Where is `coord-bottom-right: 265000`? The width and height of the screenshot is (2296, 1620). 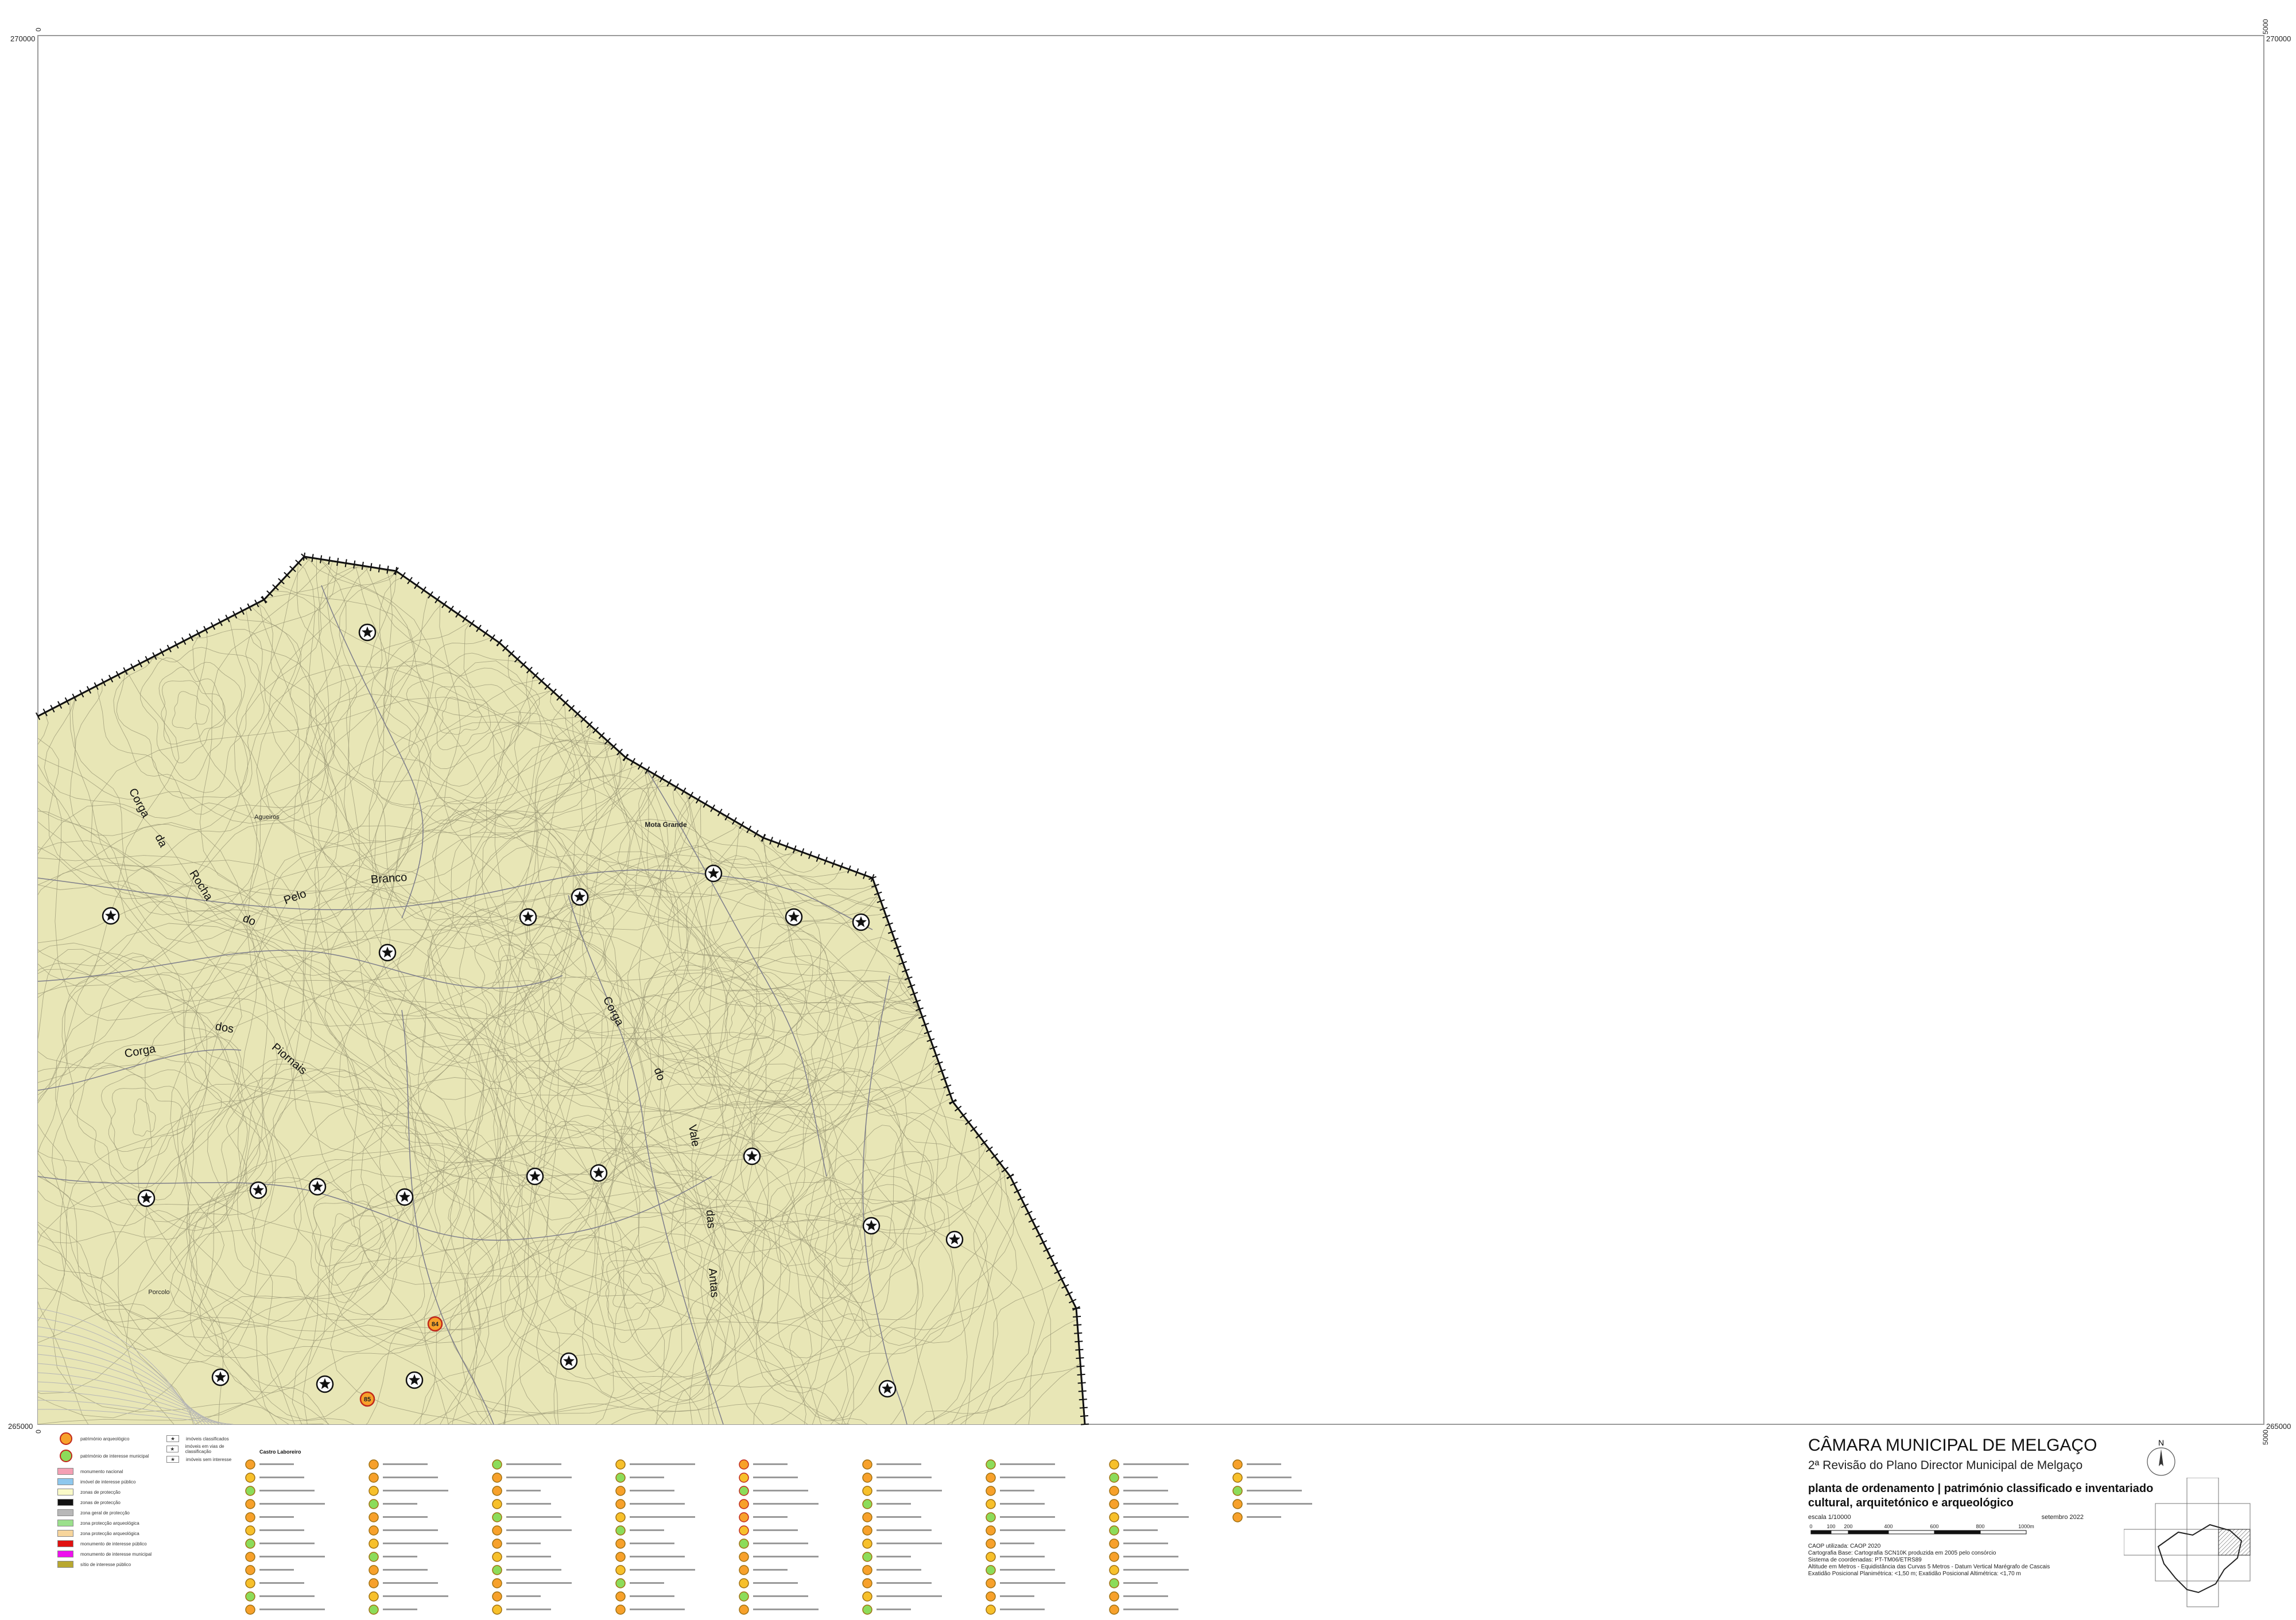
coord-bottom-right: 265000 is located at coordinates (2278, 1426).